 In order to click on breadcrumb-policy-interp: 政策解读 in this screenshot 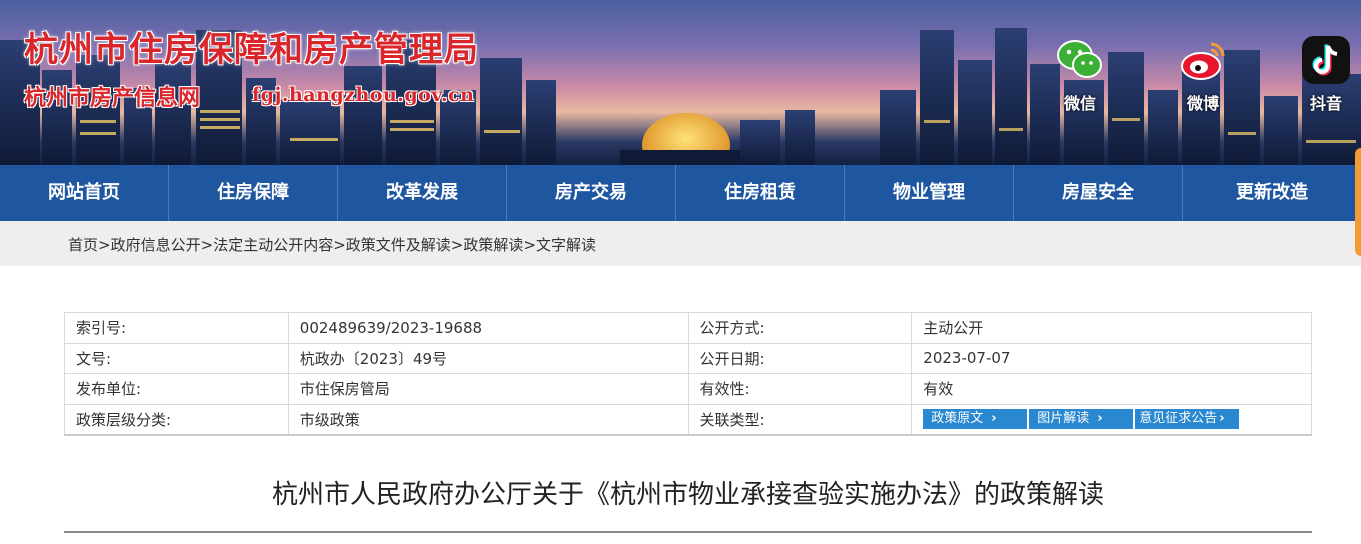, I will do `click(493, 245)`.